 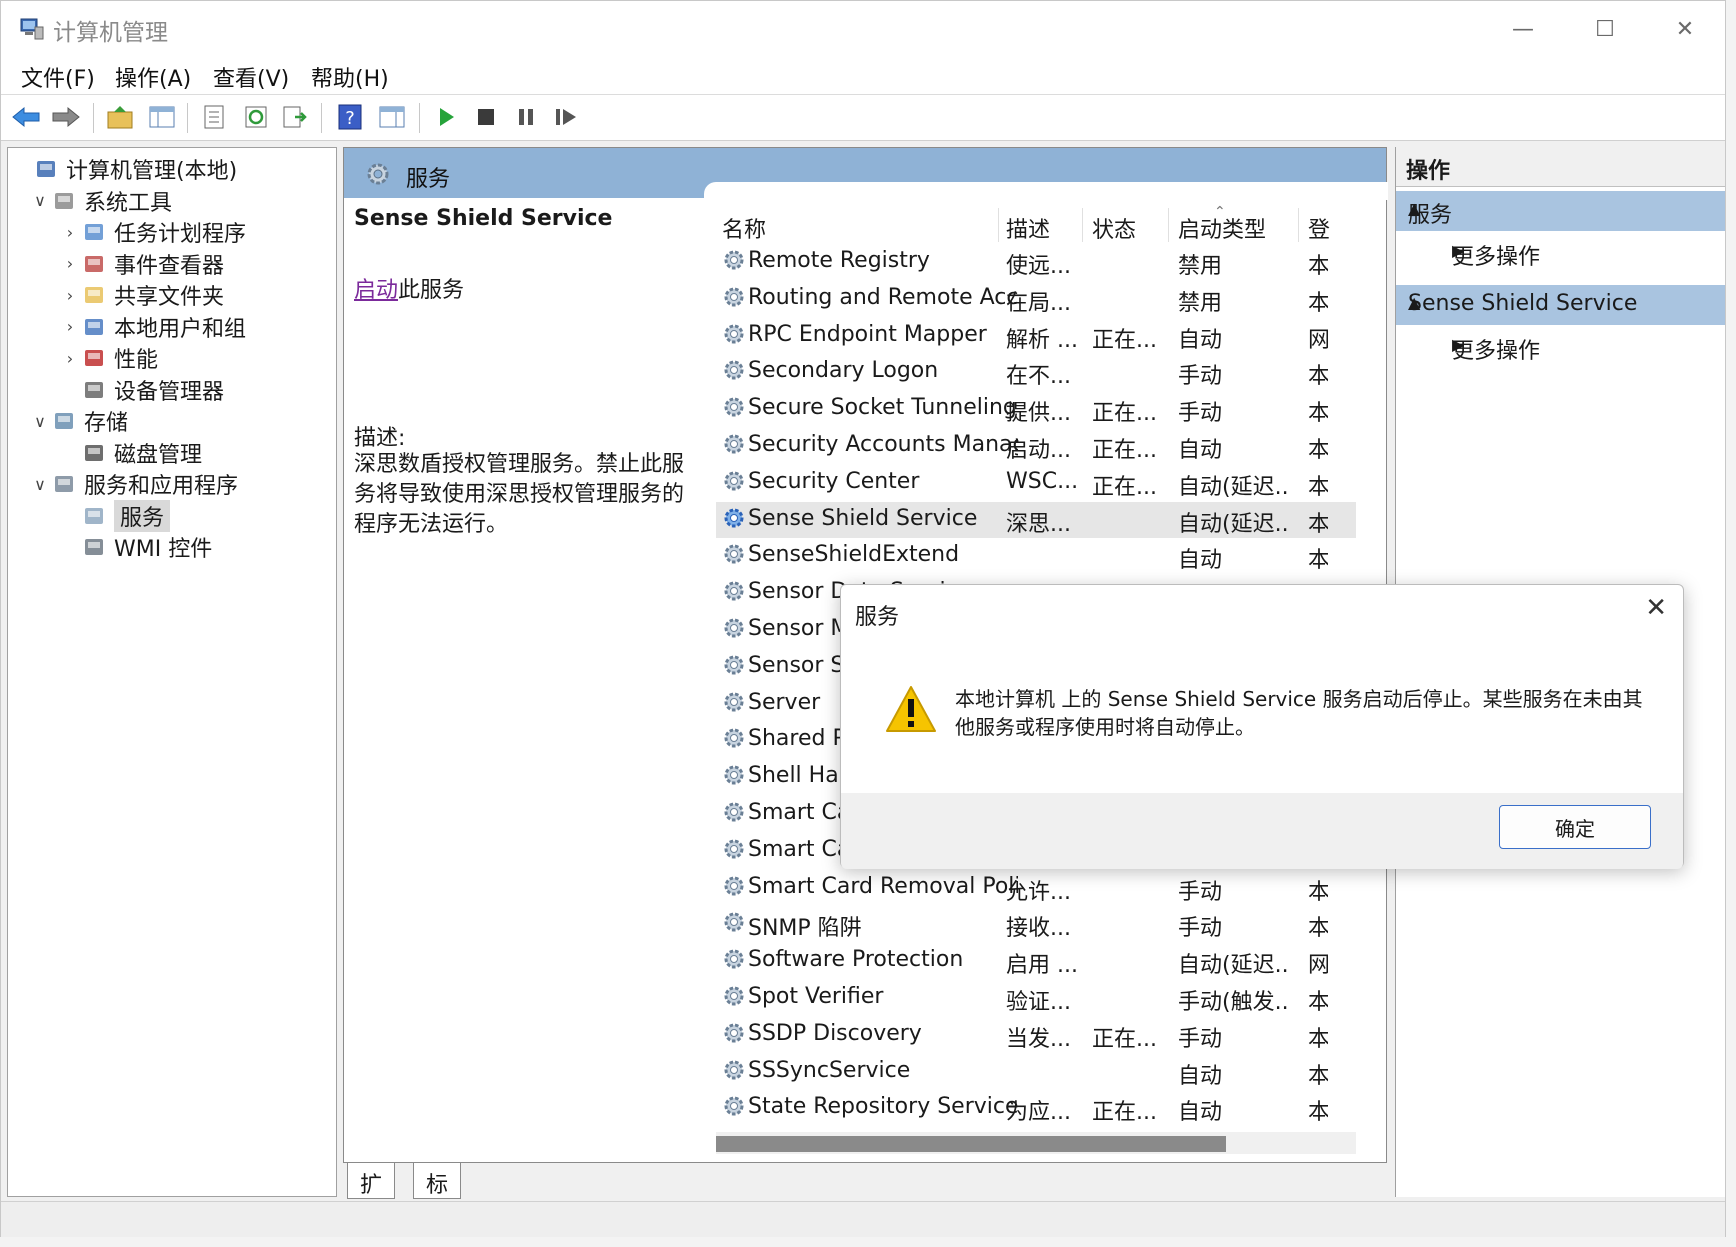 What do you see at coordinates (376, 290) in the screenshot?
I see `start-service-link: 启动` at bounding box center [376, 290].